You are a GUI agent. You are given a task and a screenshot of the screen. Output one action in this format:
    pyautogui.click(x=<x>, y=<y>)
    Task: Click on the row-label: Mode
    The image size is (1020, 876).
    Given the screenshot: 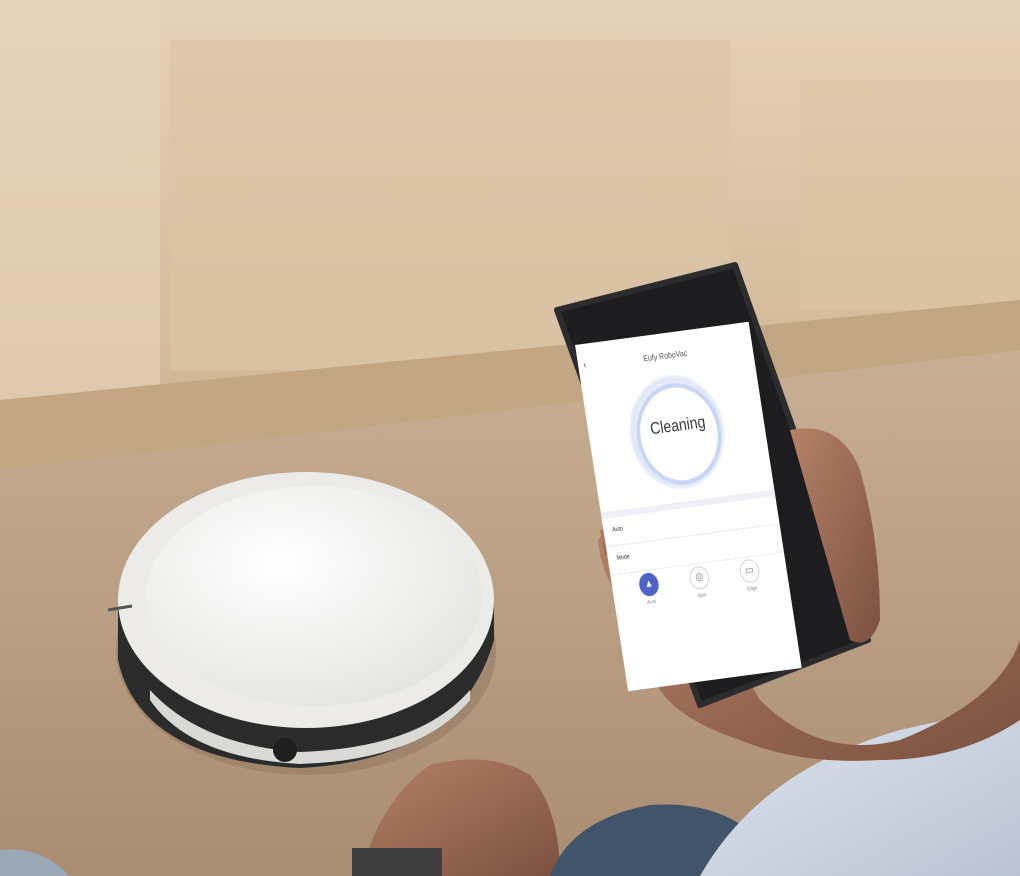 What is the action you would take?
    pyautogui.click(x=623, y=558)
    